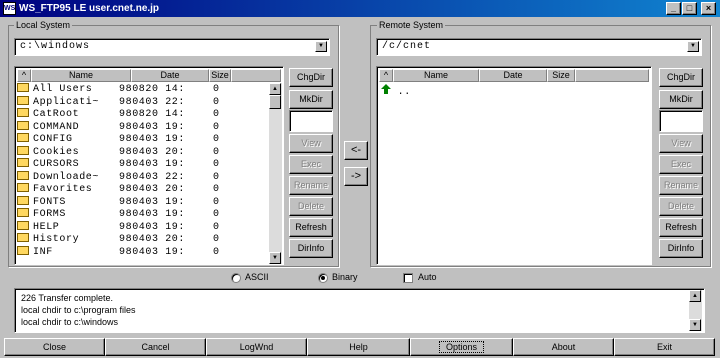 This screenshot has height=358, width=720. Describe the element at coordinates (257, 277) in the screenshot. I see `ascii-label: ASCII` at that location.